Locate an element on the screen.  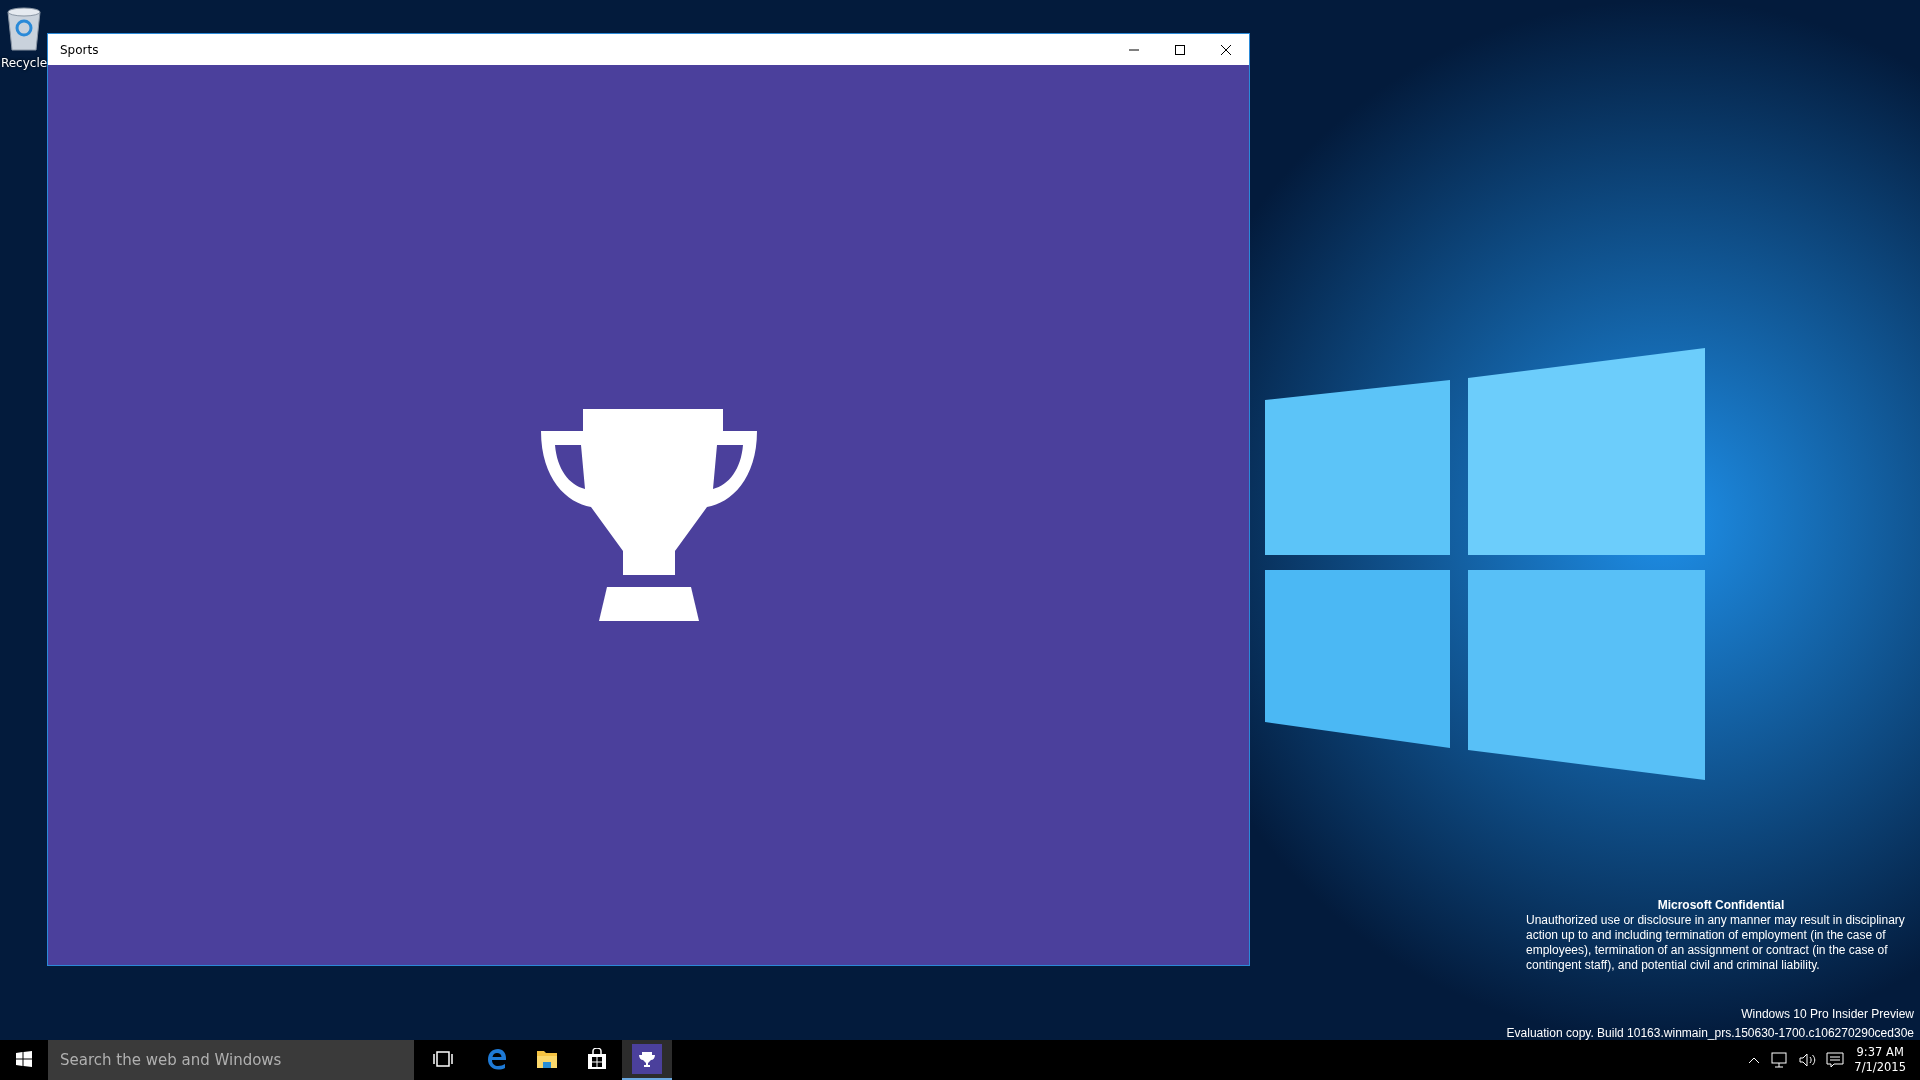
notification-icon is located at coordinates (1835, 1060).